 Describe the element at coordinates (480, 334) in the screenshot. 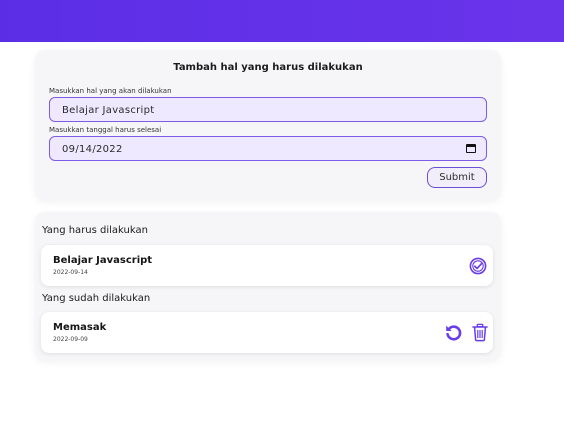

I see `trash-icon` at that location.